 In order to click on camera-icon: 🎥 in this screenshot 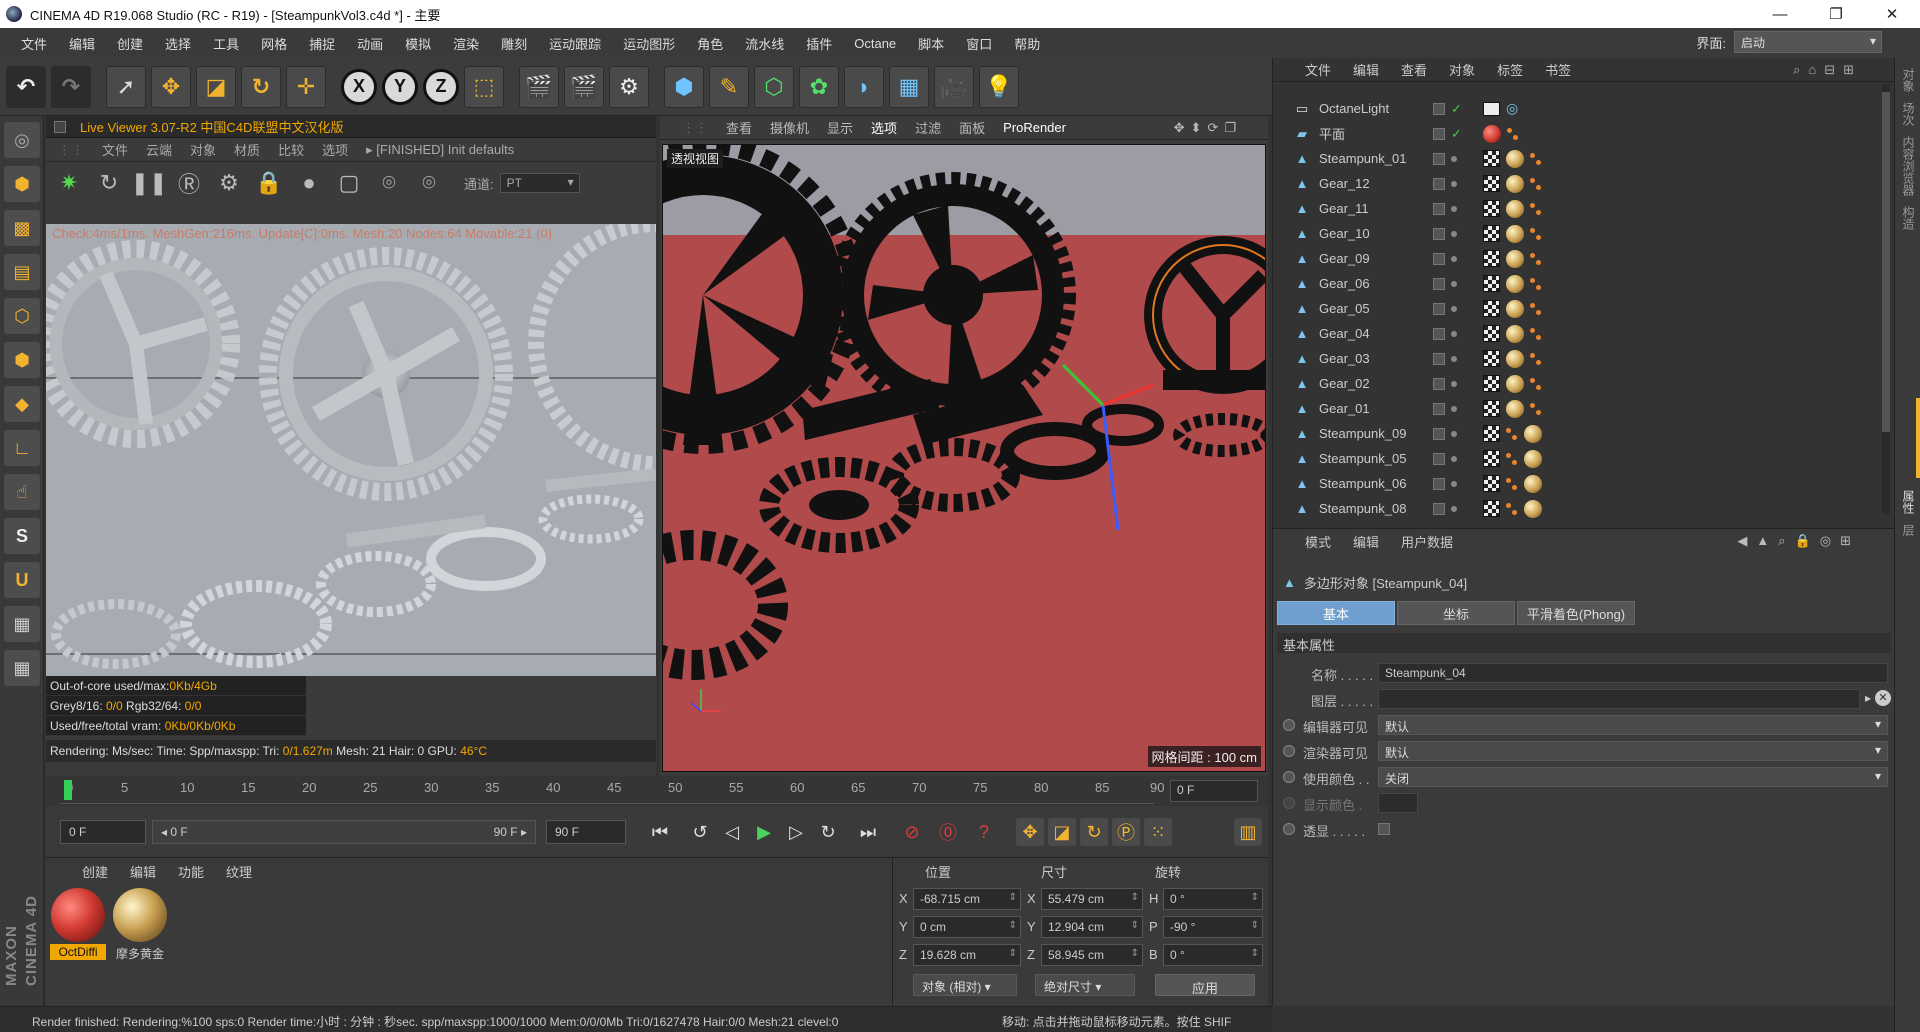, I will do `click(954, 86)`.